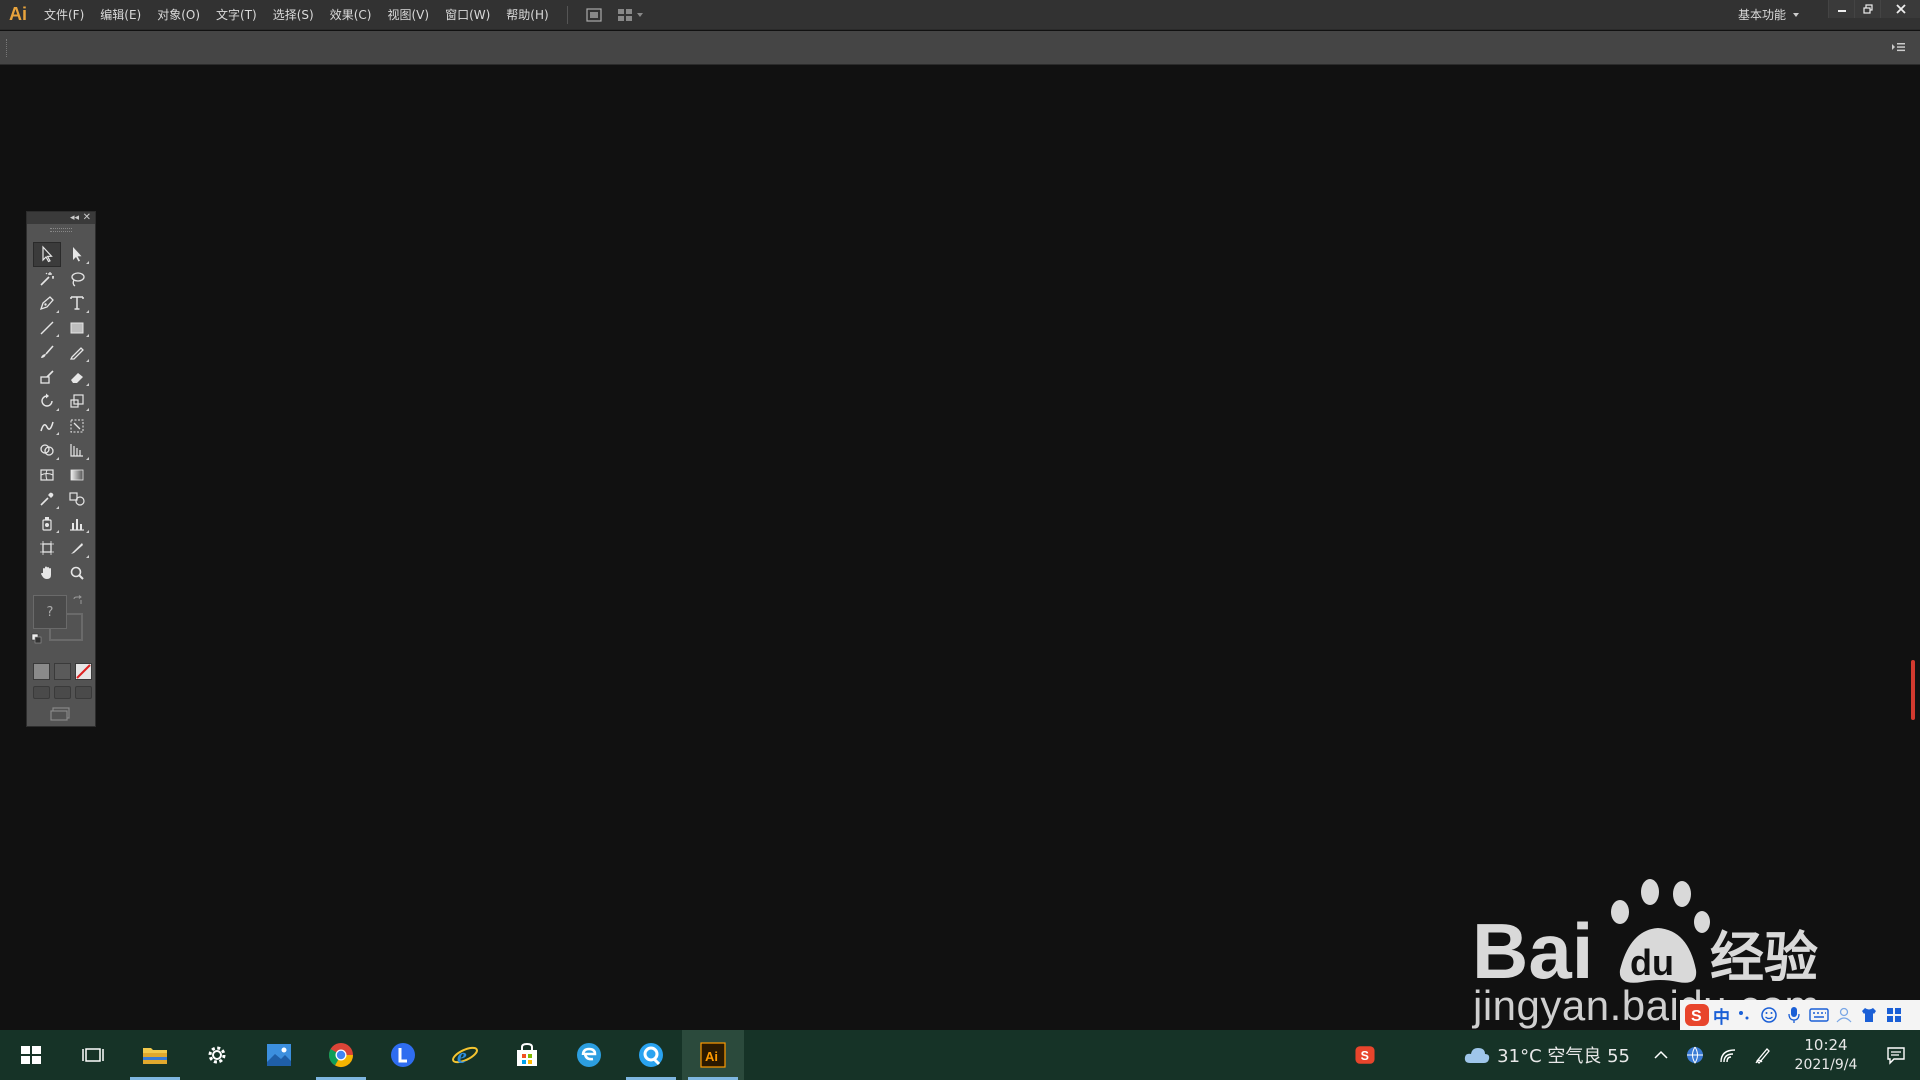 Image resolution: width=1920 pixels, height=1080 pixels. I want to click on edge-icon, so click(589, 1055).